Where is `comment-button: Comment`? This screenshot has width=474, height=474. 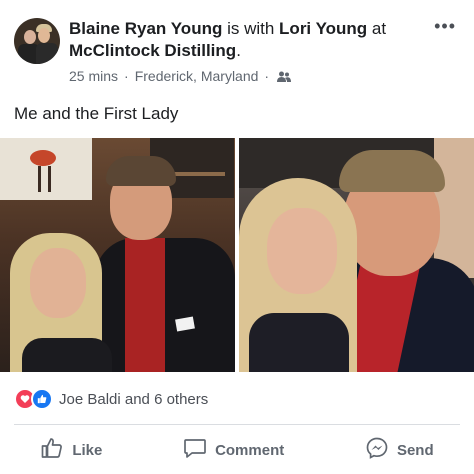
comment-button: Comment is located at coordinates (233, 450).